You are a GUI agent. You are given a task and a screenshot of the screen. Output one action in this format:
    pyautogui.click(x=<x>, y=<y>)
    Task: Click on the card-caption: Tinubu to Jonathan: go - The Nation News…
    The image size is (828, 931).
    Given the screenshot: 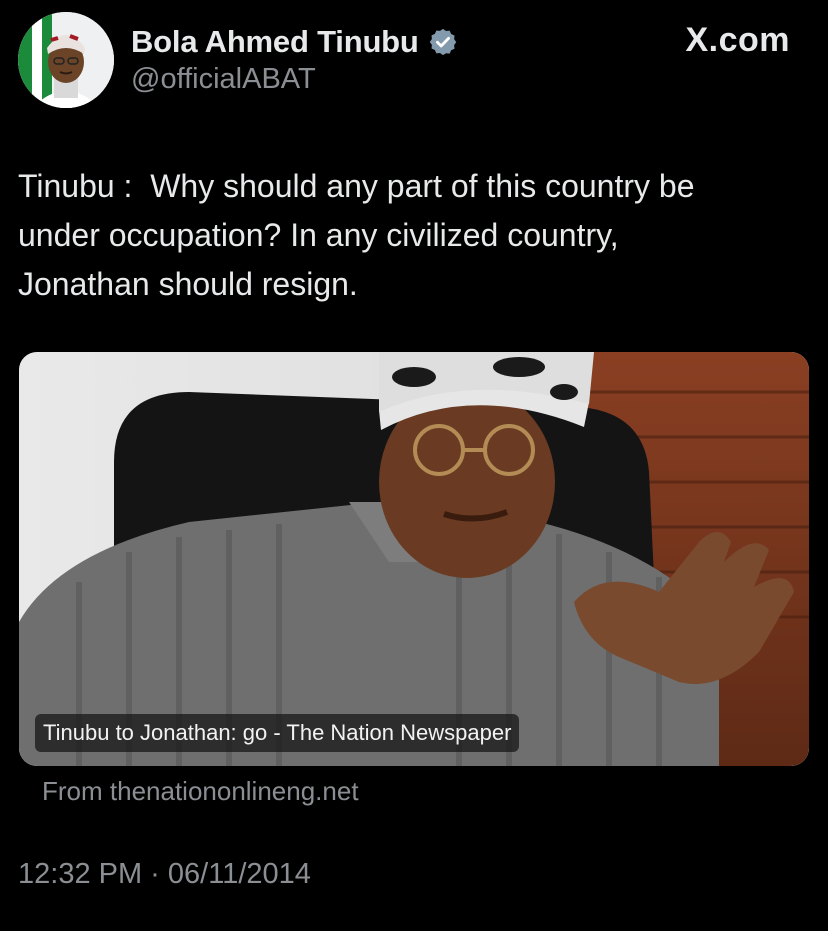 What is the action you would take?
    pyautogui.click(x=277, y=733)
    